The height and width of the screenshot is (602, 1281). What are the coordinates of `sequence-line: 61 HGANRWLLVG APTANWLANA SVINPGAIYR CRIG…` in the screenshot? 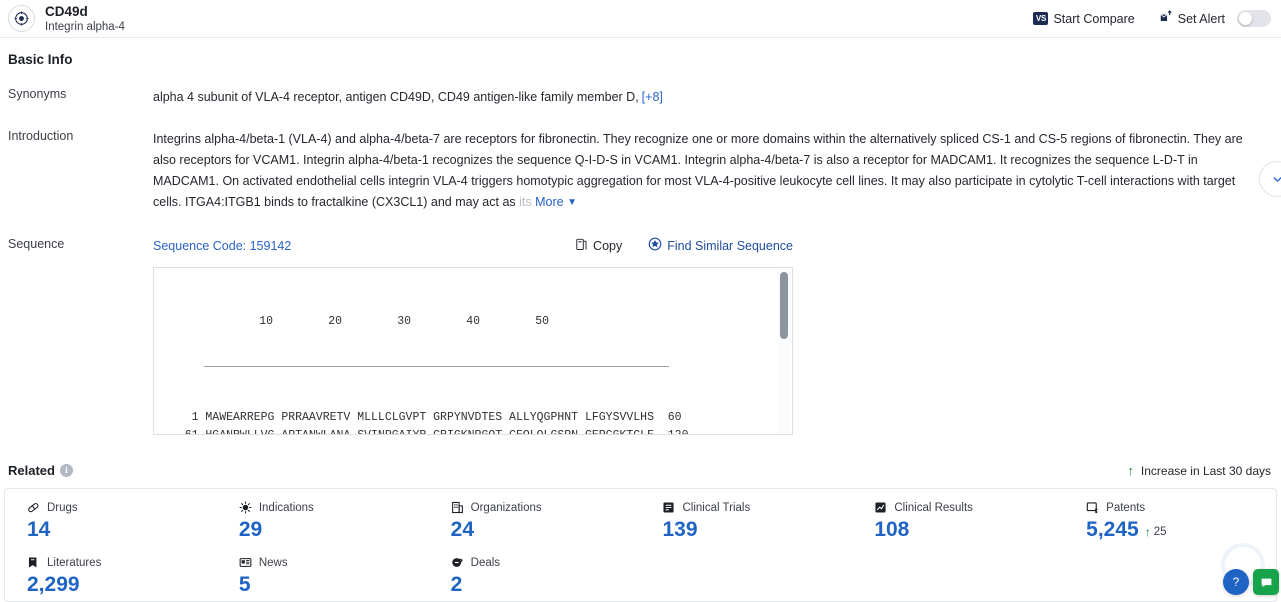 It's located at (473, 430).